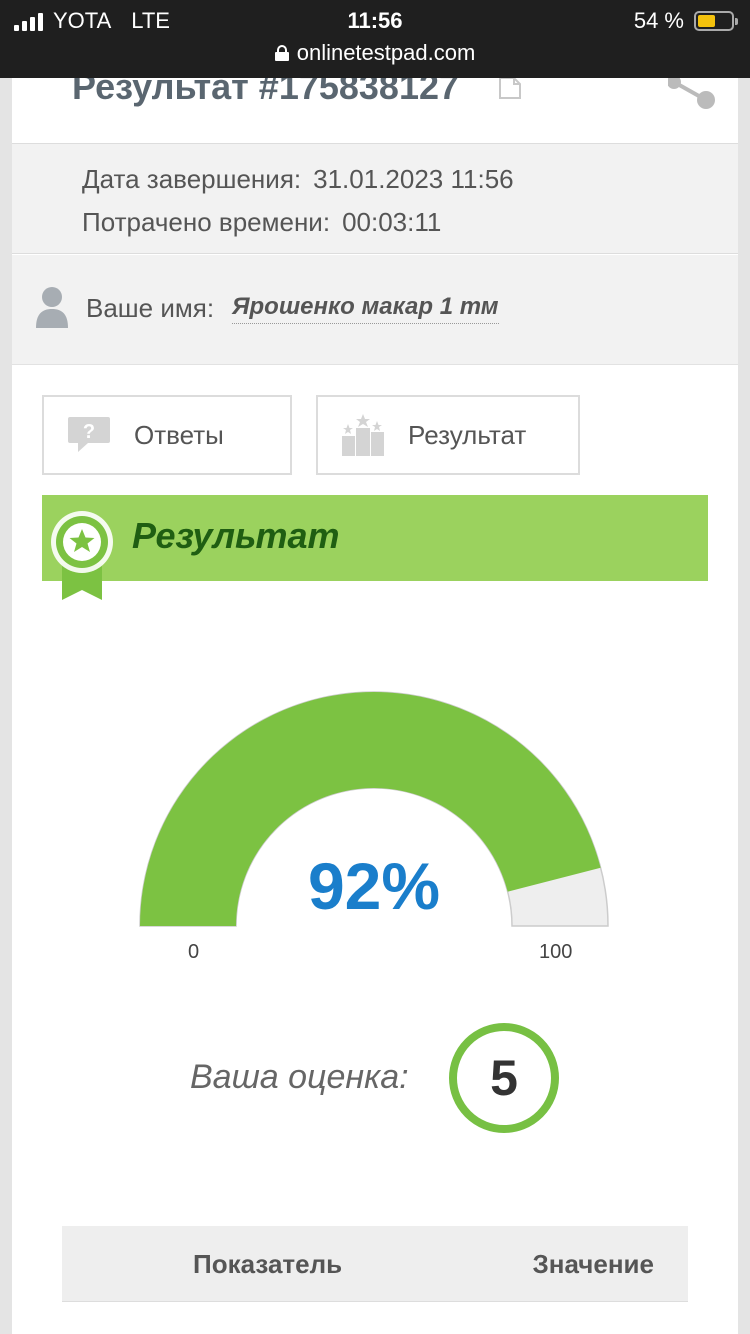  I want to click on battery-percent: 54 %, so click(658, 20).